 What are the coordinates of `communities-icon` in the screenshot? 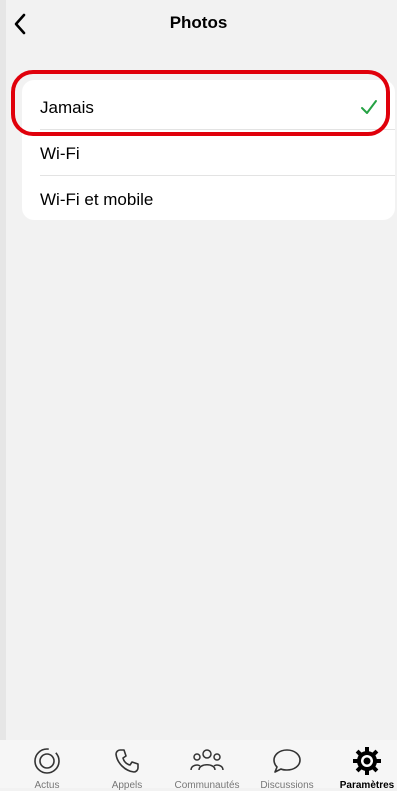 It's located at (207, 760).